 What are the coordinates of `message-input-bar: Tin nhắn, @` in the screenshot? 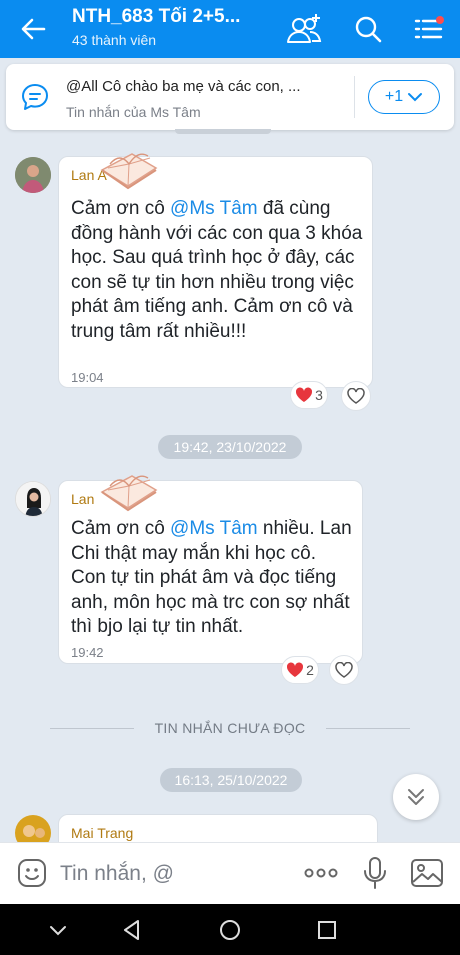 It's located at (230, 873).